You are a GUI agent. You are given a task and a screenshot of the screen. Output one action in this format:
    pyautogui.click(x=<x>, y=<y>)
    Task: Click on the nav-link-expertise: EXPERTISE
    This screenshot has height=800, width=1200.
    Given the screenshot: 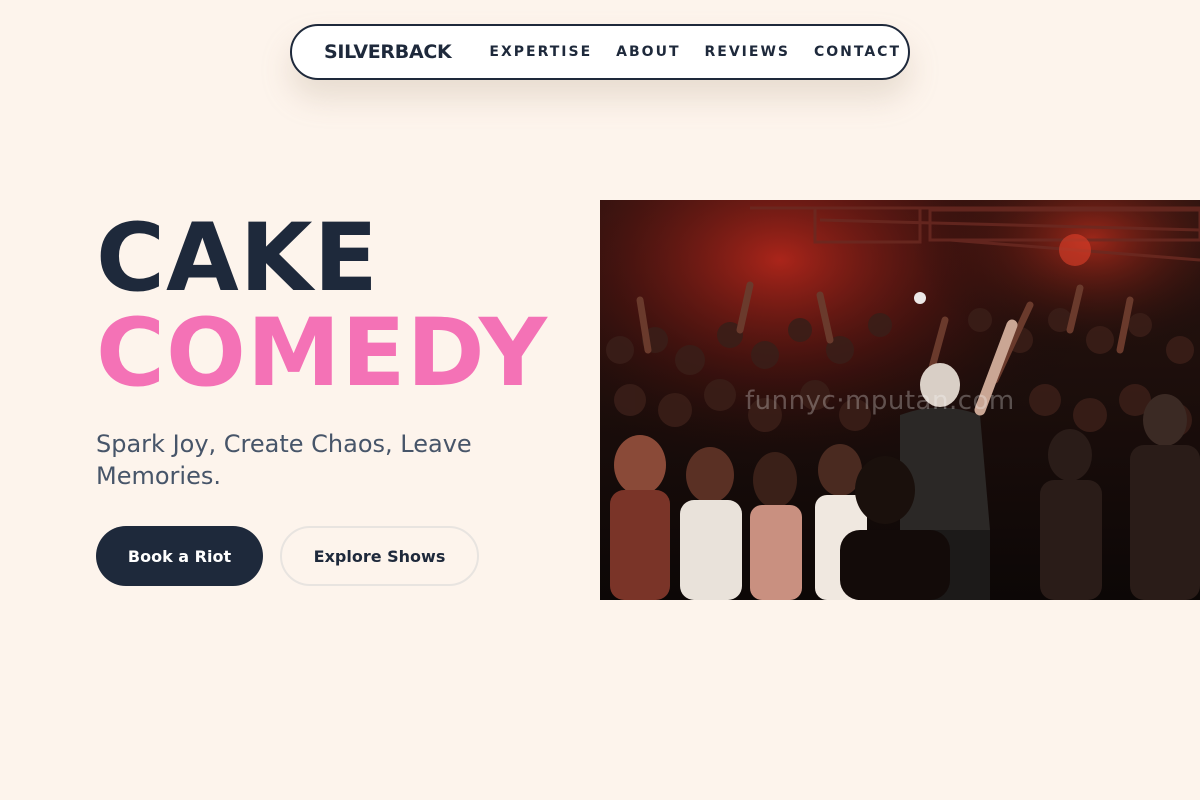 What is the action you would take?
    pyautogui.click(x=540, y=52)
    